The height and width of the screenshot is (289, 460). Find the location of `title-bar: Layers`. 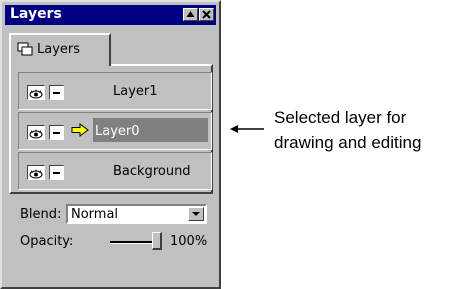

title-bar: Layers is located at coordinates (110, 15).